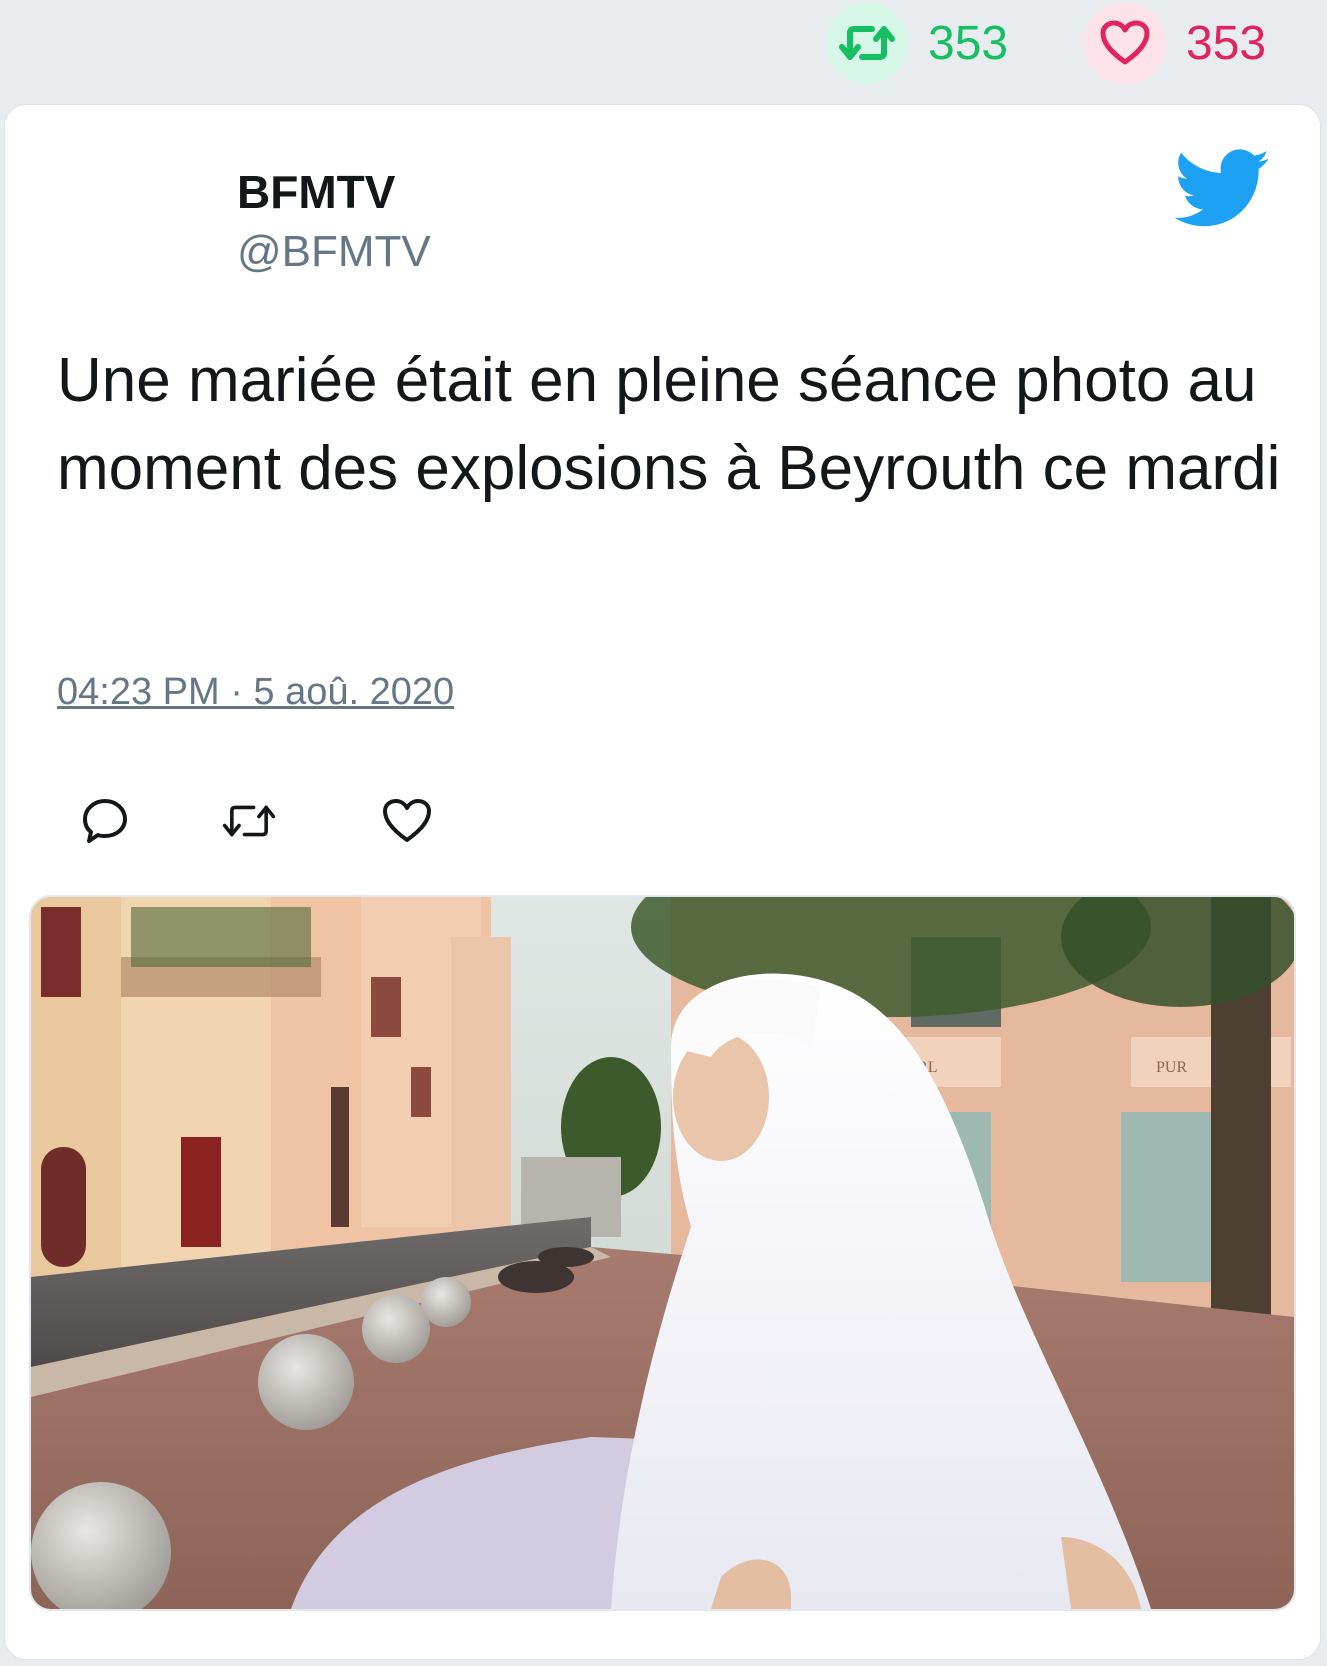 The width and height of the screenshot is (1327, 1666). I want to click on storefront-sign: PUR, so click(1171, 1067).